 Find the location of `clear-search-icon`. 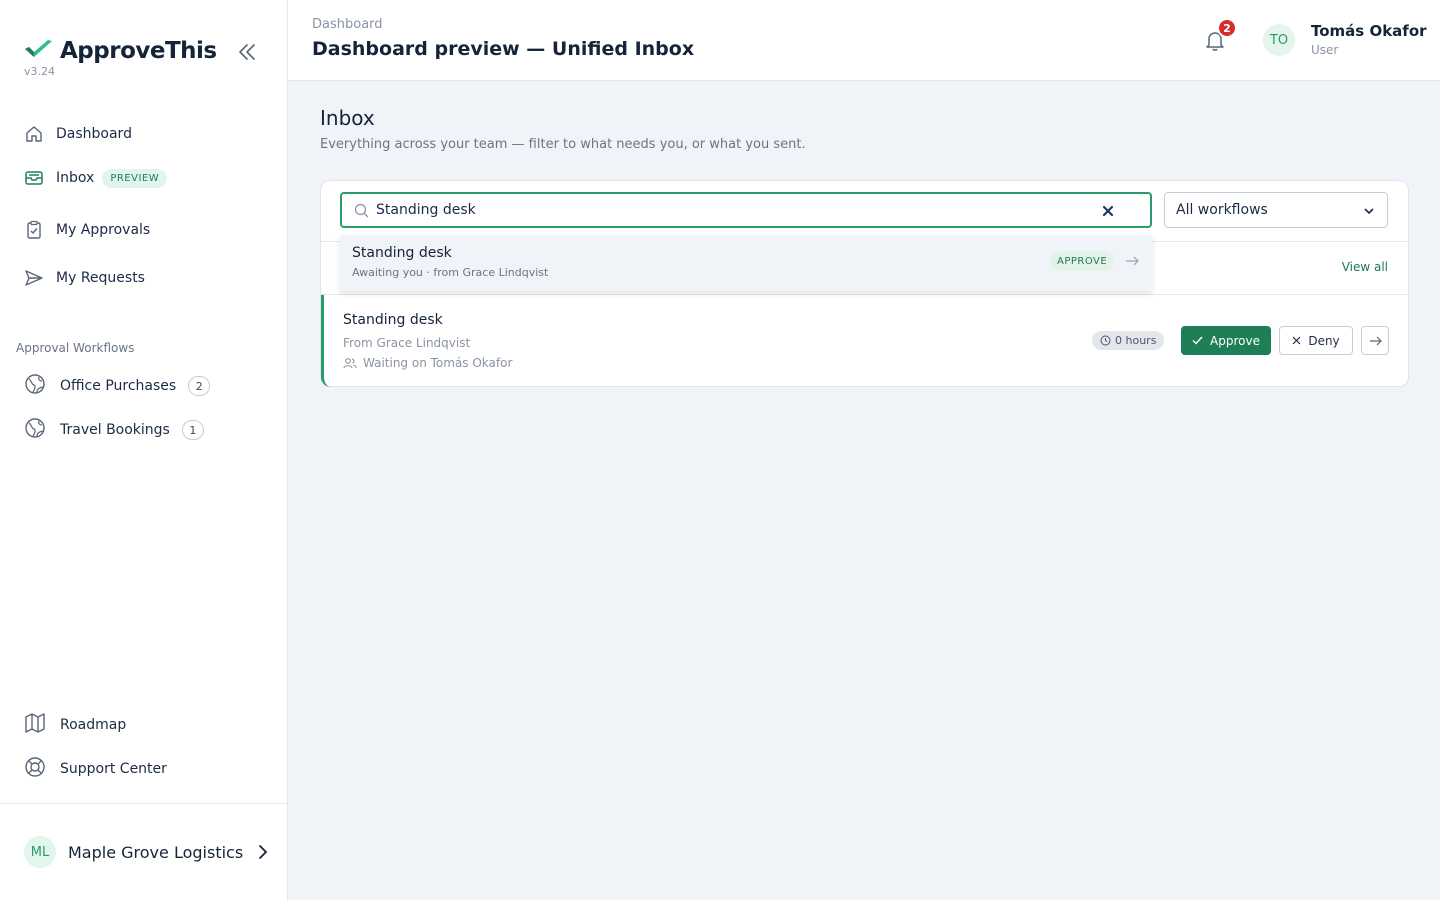

clear-search-icon is located at coordinates (1108, 211).